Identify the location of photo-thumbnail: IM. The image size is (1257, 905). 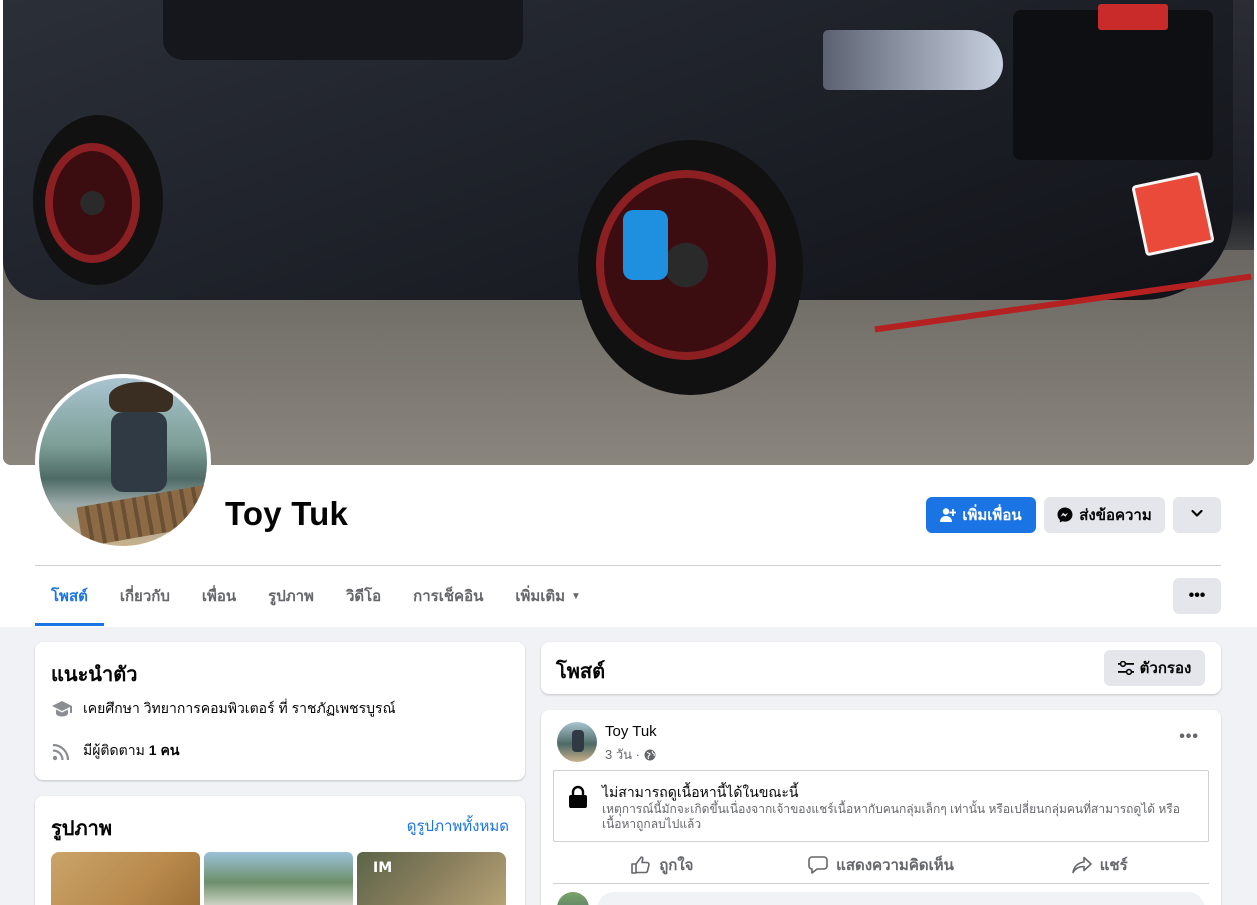
(431, 878).